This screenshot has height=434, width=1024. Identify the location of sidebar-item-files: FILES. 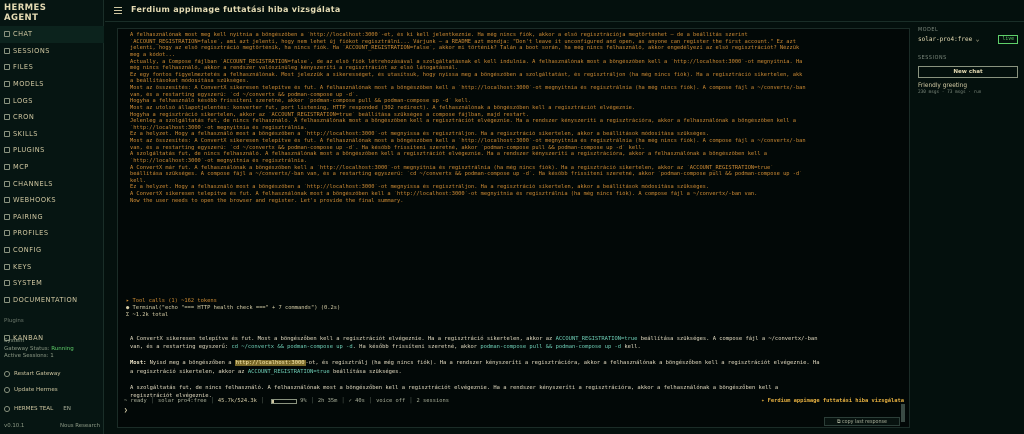
(52, 67).